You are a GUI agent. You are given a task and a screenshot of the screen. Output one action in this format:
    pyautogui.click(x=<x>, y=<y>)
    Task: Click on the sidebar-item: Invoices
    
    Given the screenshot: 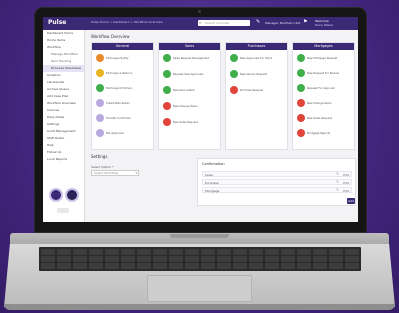 What is the action you would take?
    pyautogui.click(x=63, y=110)
    